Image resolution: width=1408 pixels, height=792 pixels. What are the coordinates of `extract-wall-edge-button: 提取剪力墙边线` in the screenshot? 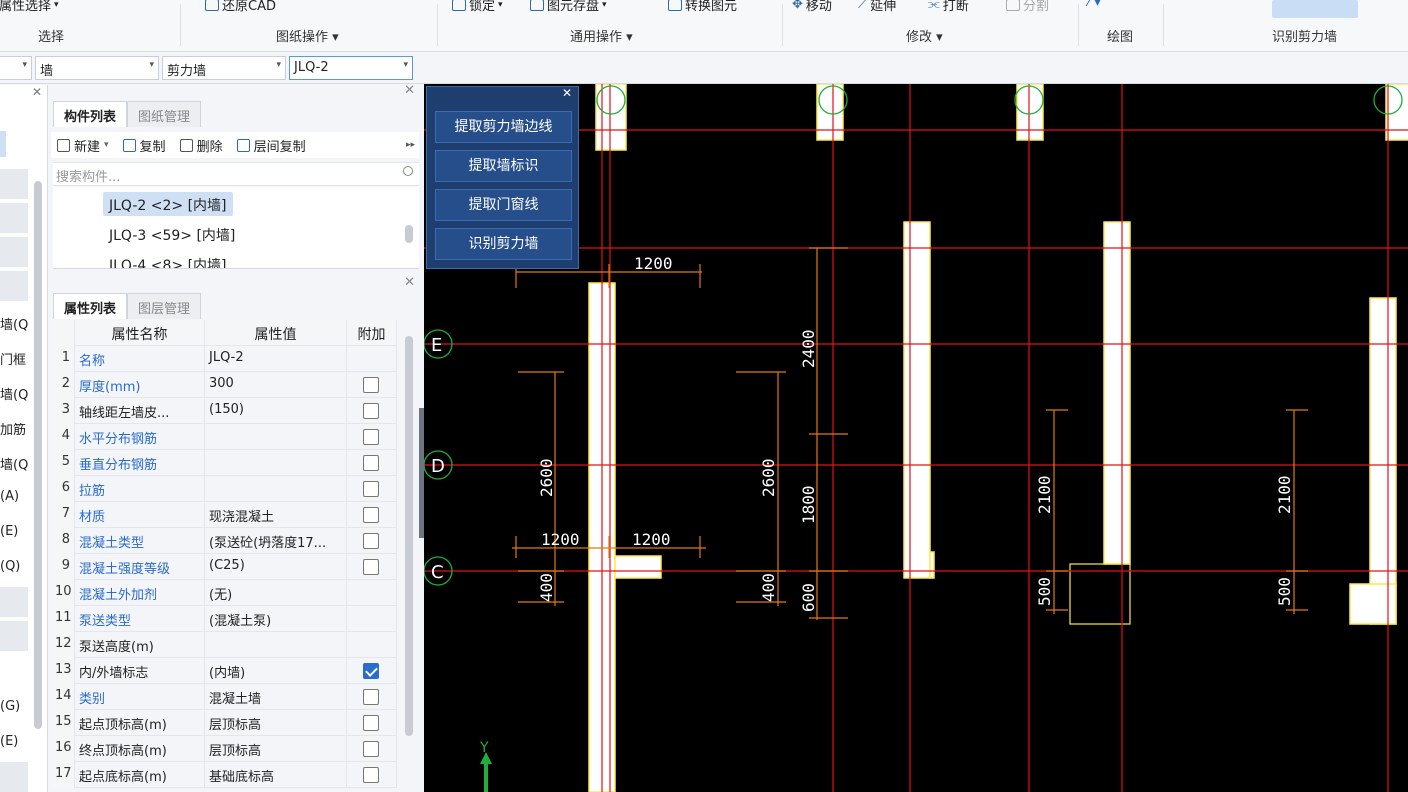 It's located at (503, 127).